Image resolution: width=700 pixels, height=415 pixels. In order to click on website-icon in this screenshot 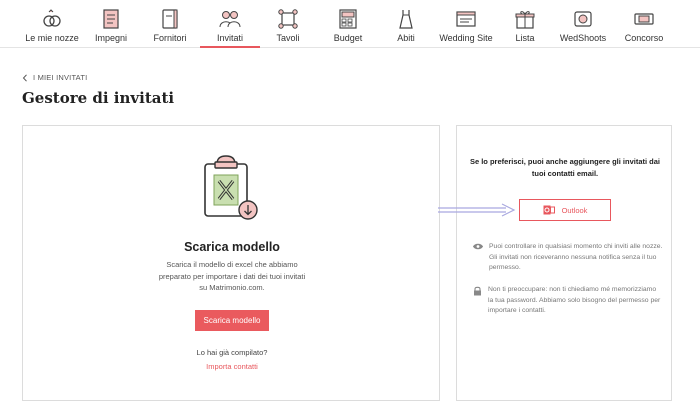, I will do `click(466, 19)`.